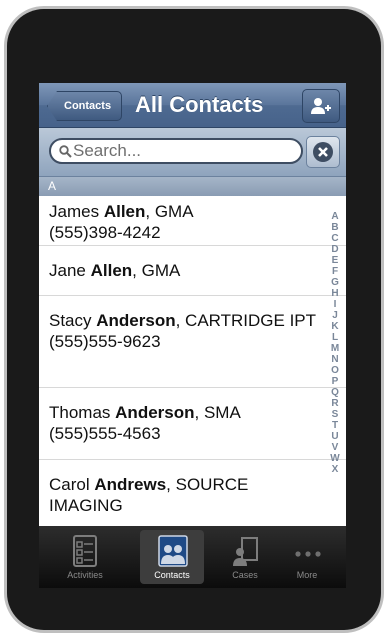 The image size is (388, 637). Describe the element at coordinates (335, 271) in the screenshot. I see `index-letter: F` at that location.